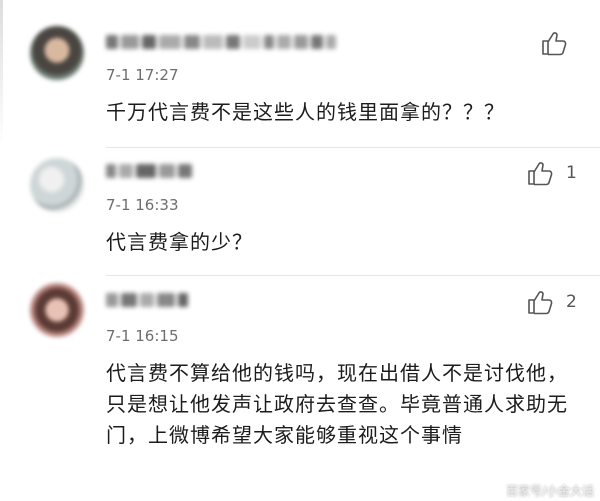  I want to click on like-button: 1, so click(551, 173).